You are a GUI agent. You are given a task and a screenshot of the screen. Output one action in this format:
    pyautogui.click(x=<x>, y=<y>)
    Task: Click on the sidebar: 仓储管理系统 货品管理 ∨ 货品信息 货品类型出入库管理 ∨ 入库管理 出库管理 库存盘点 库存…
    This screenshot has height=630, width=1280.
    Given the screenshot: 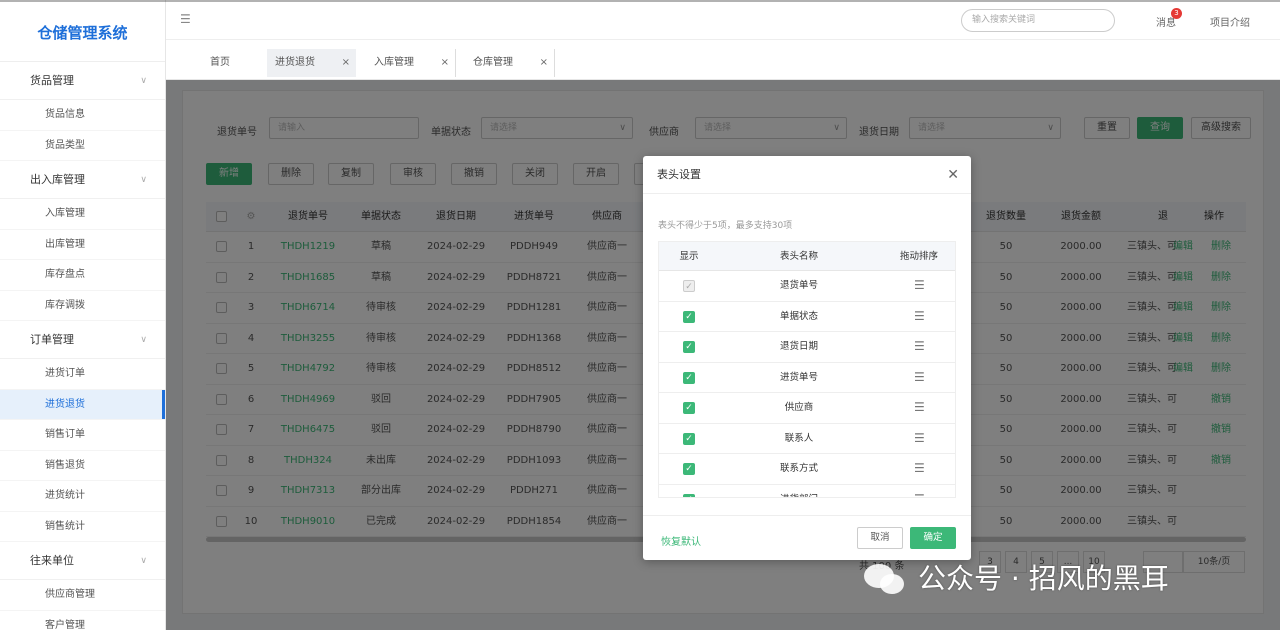 What is the action you would take?
    pyautogui.click(x=83, y=315)
    